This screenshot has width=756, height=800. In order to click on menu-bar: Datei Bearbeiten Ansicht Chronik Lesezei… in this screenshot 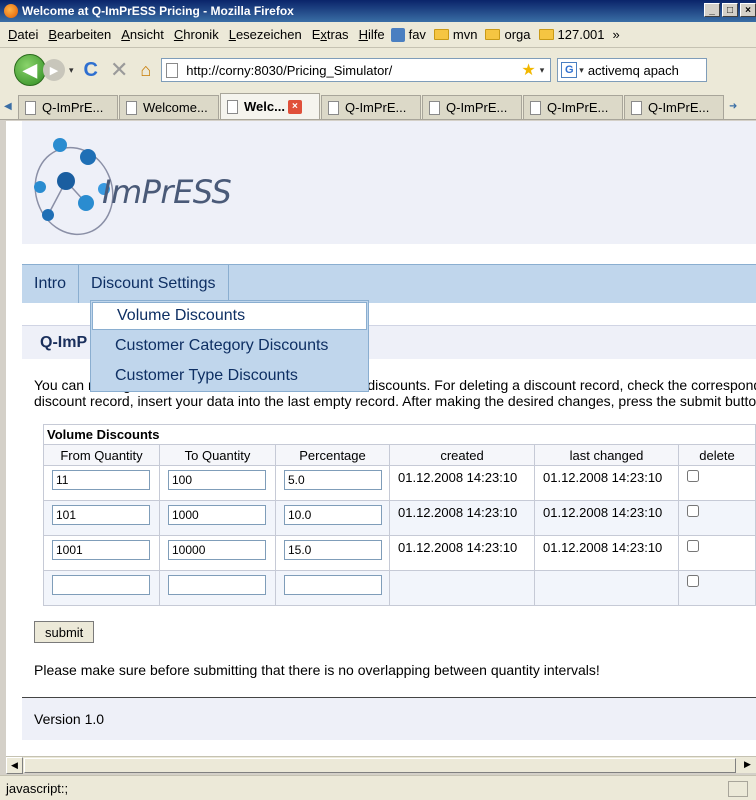, I will do `click(378, 35)`.